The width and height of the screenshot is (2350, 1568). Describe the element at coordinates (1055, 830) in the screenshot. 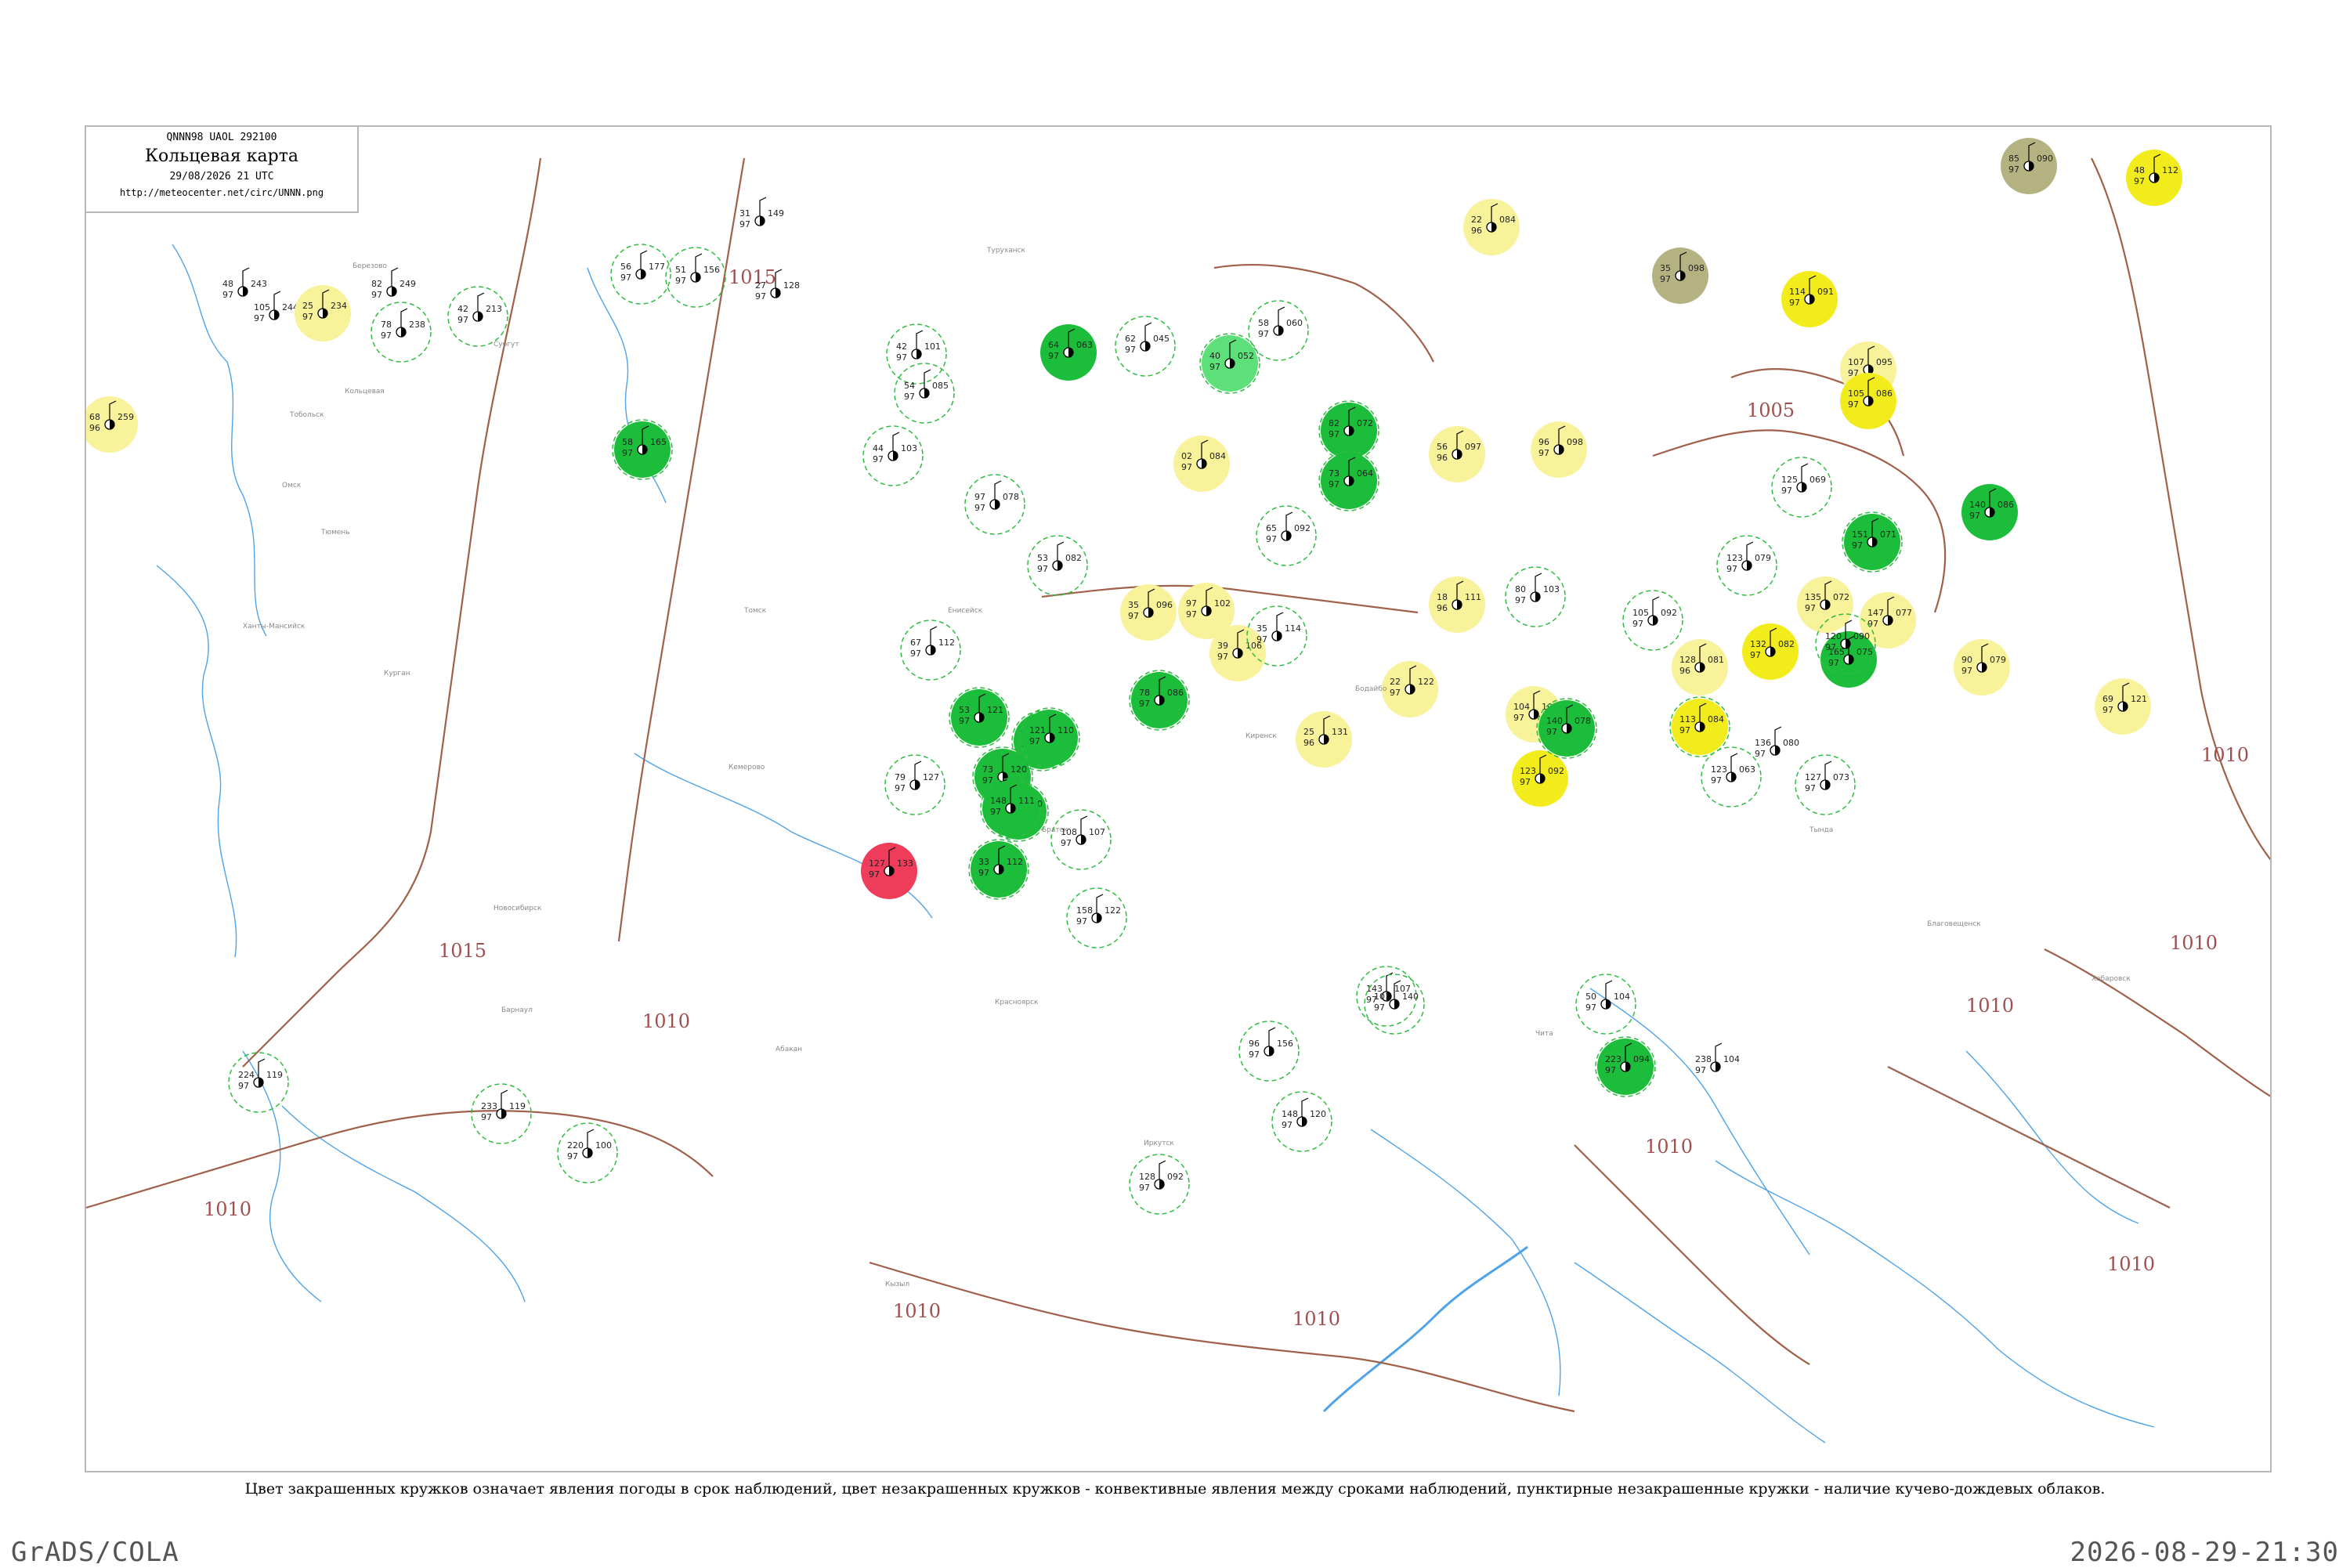

I see `station-name-label: Братск` at that location.